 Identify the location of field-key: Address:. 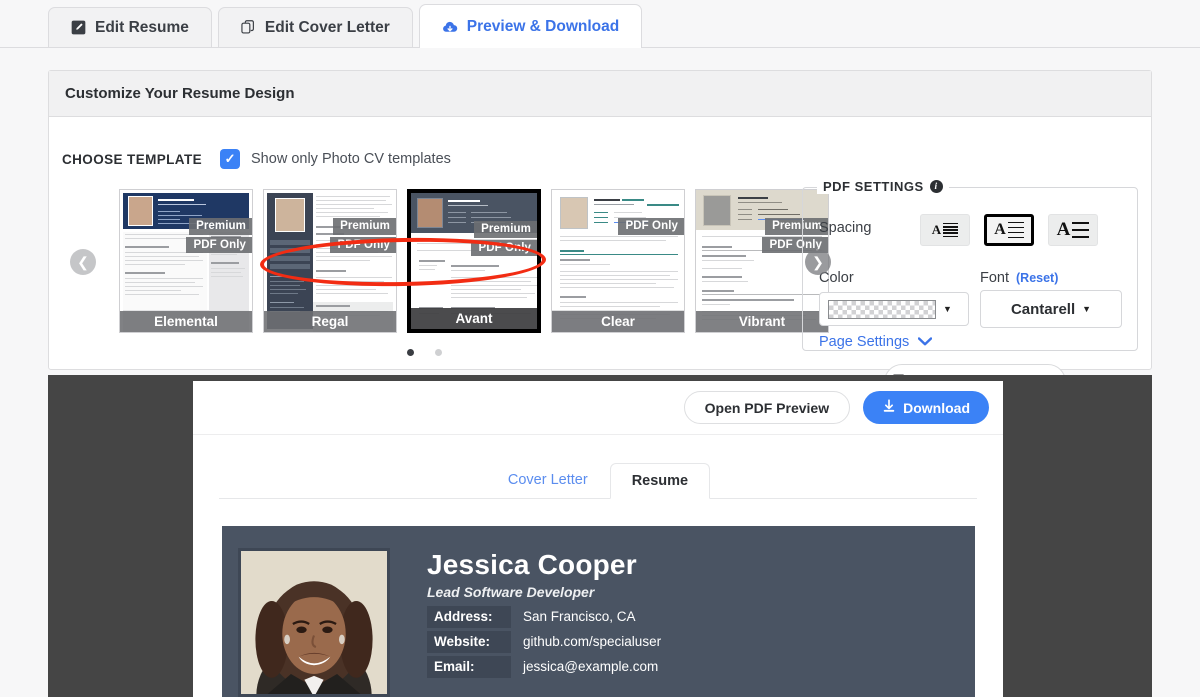
(469, 616).